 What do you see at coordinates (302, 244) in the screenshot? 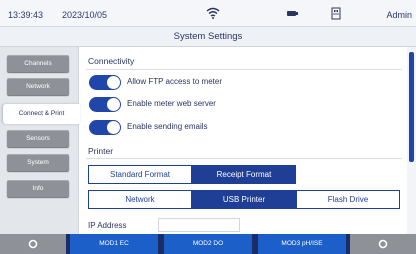
I see `channel-button-mod3: MOD3 pH/ISE` at bounding box center [302, 244].